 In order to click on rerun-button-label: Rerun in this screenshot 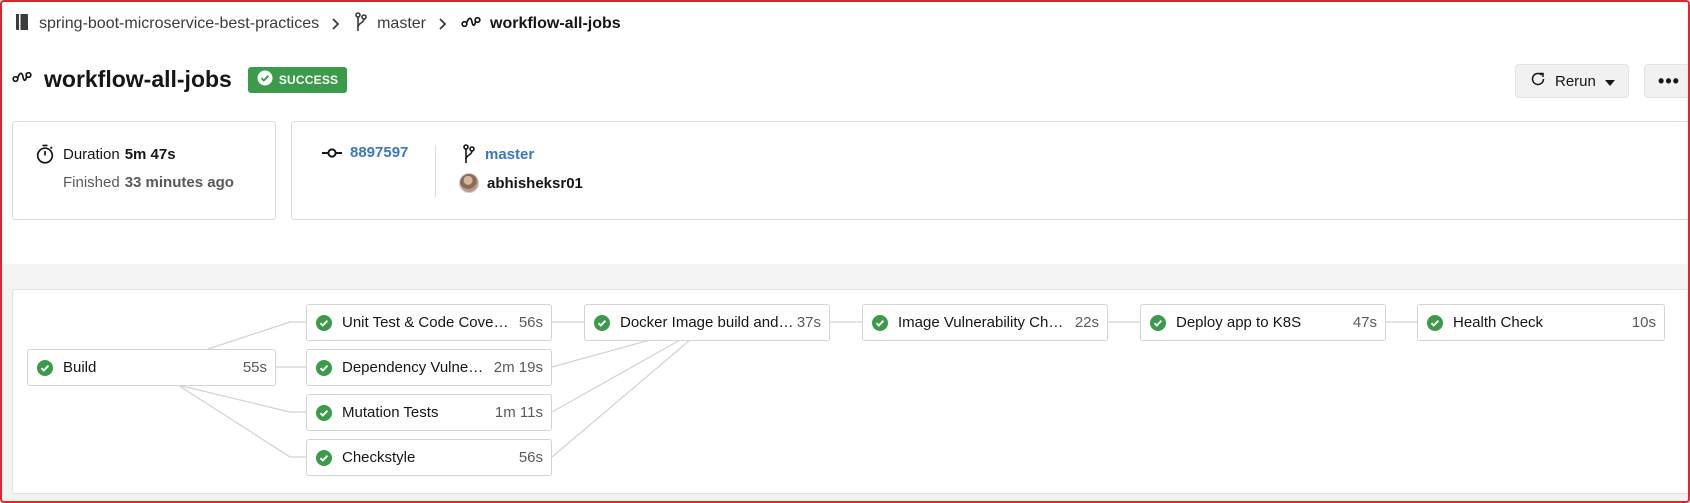, I will do `click(1575, 81)`.